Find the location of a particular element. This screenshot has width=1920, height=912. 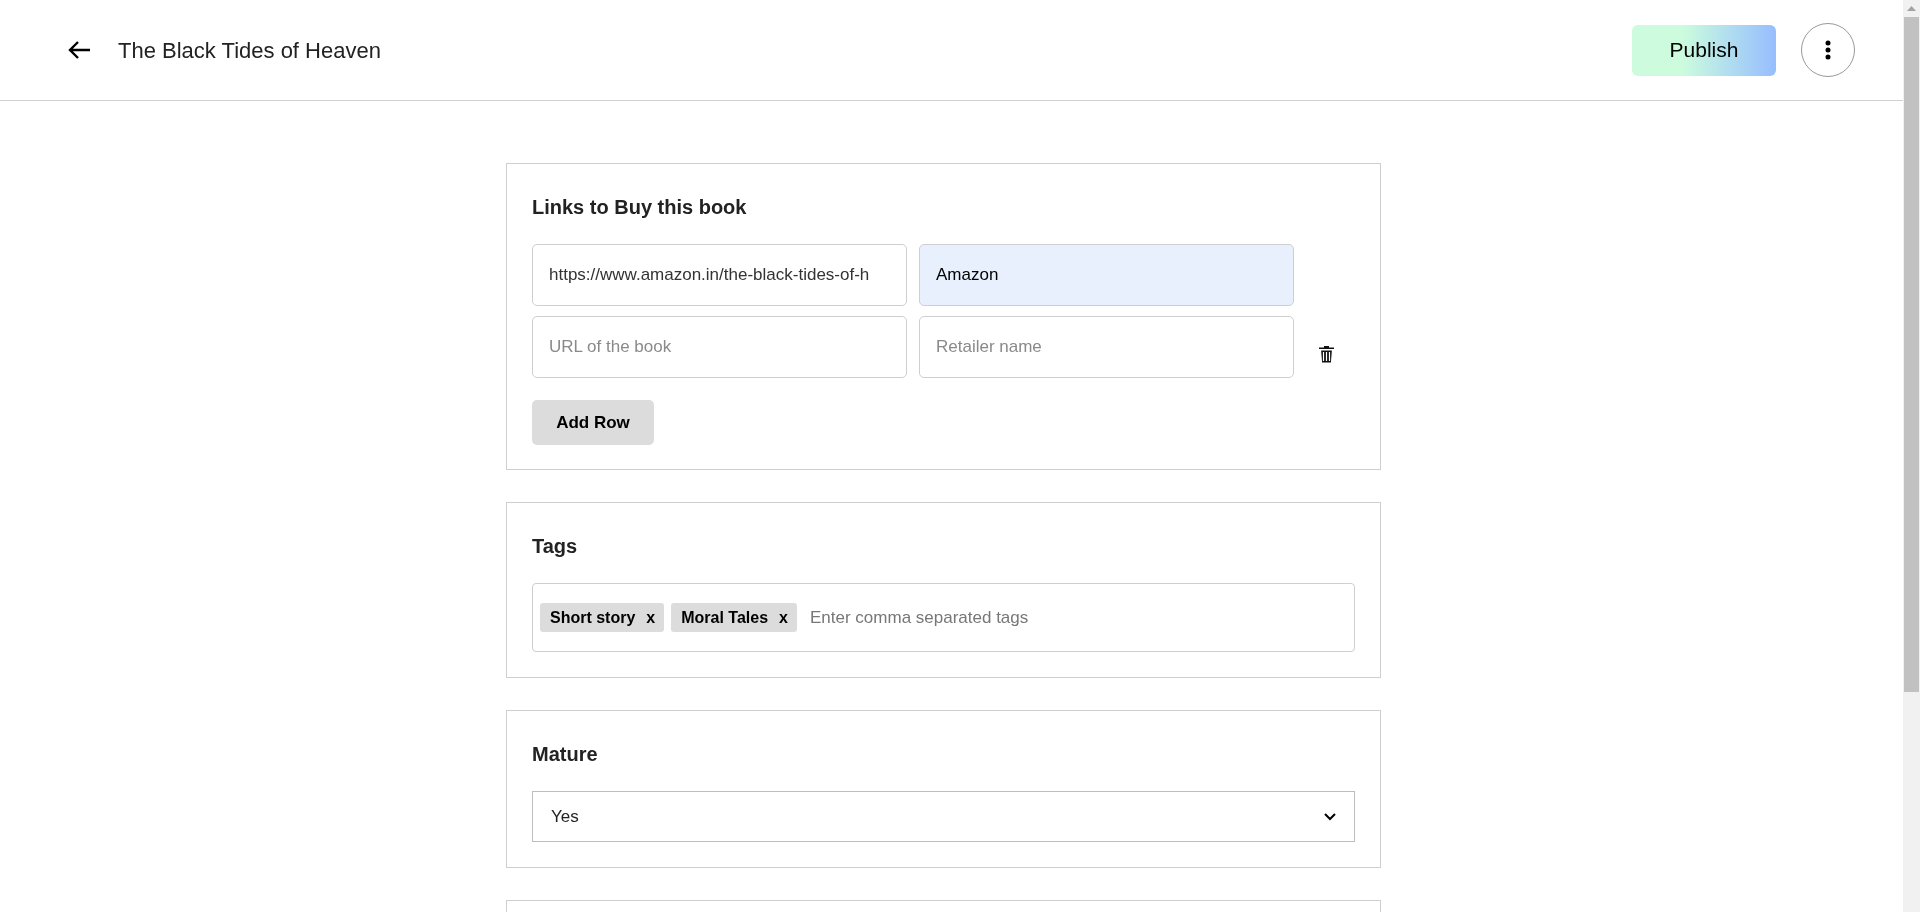

retailer-input-field: Retailer name is located at coordinates (1106, 347).